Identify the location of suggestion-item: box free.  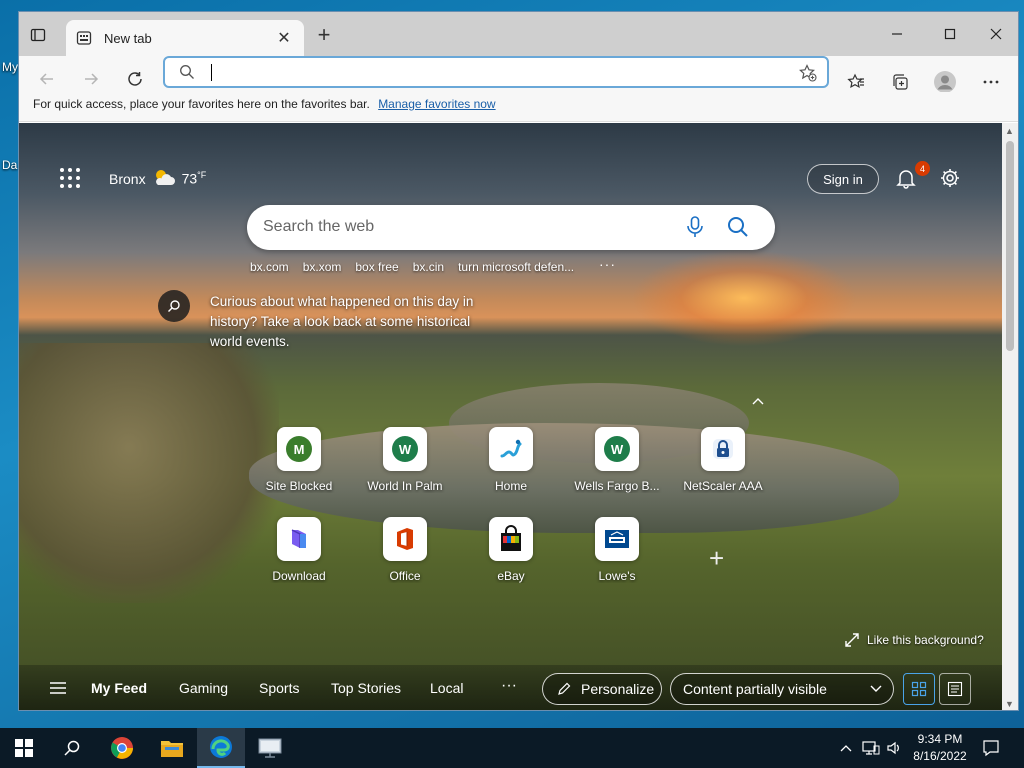
(376, 267).